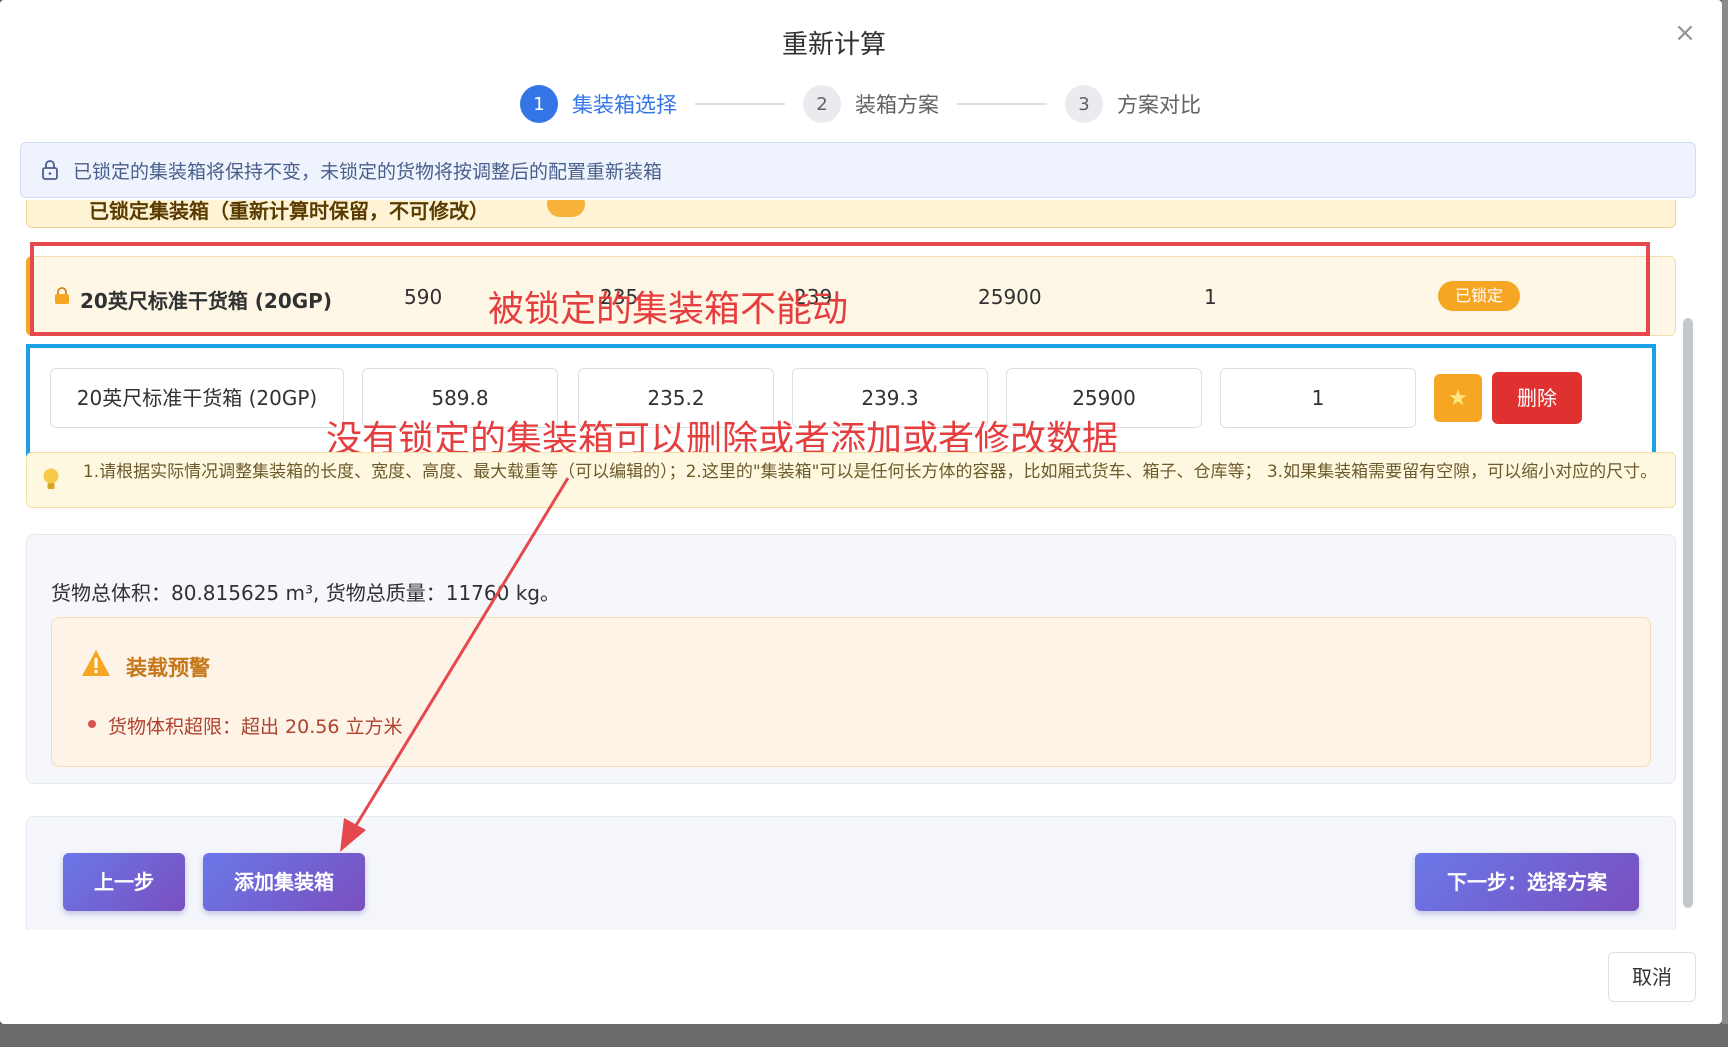 Image resolution: width=1728 pixels, height=1047 pixels. I want to click on step-label: 方案对比, so click(1159, 105).